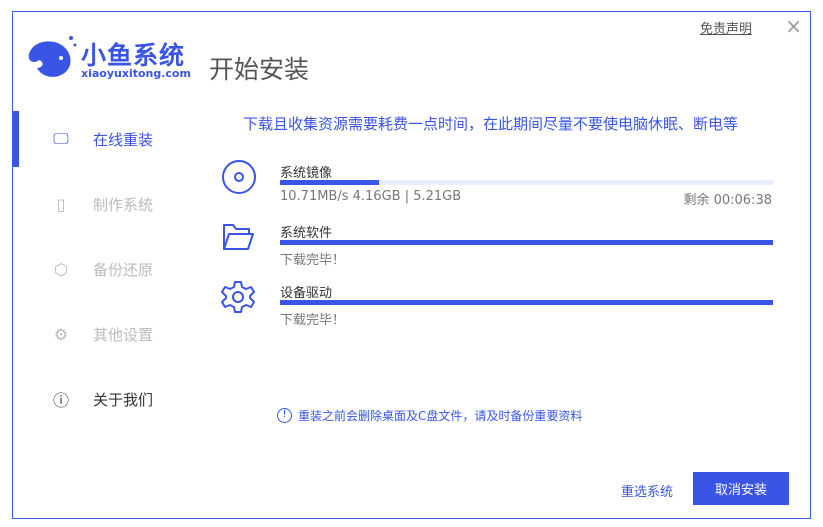 The image size is (823, 527). What do you see at coordinates (727, 200) in the screenshot?
I see `remaining-time: 剩余 00:06:38` at bounding box center [727, 200].